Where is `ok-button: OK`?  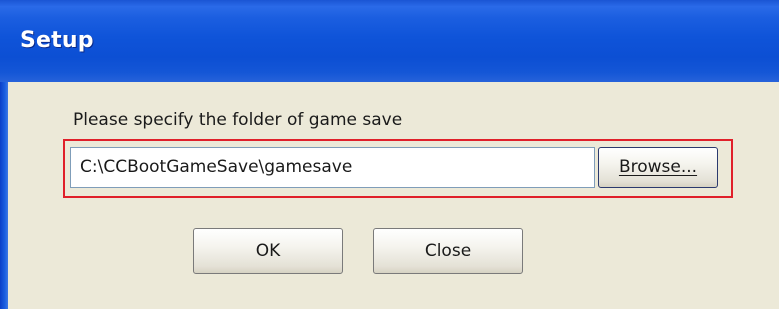 ok-button: OK is located at coordinates (268, 251).